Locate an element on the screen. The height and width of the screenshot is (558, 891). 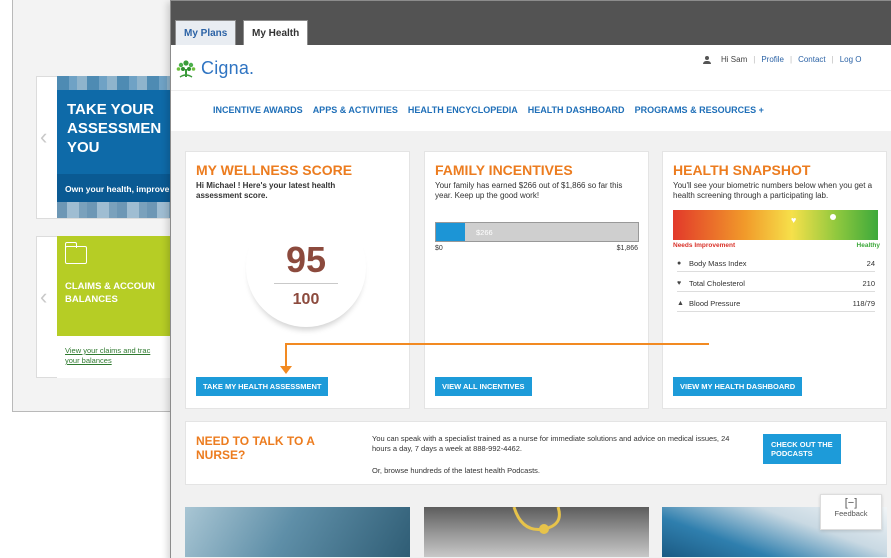
nav-incentive-awards: INCENTIVE AWARDS is located at coordinates (258, 118).